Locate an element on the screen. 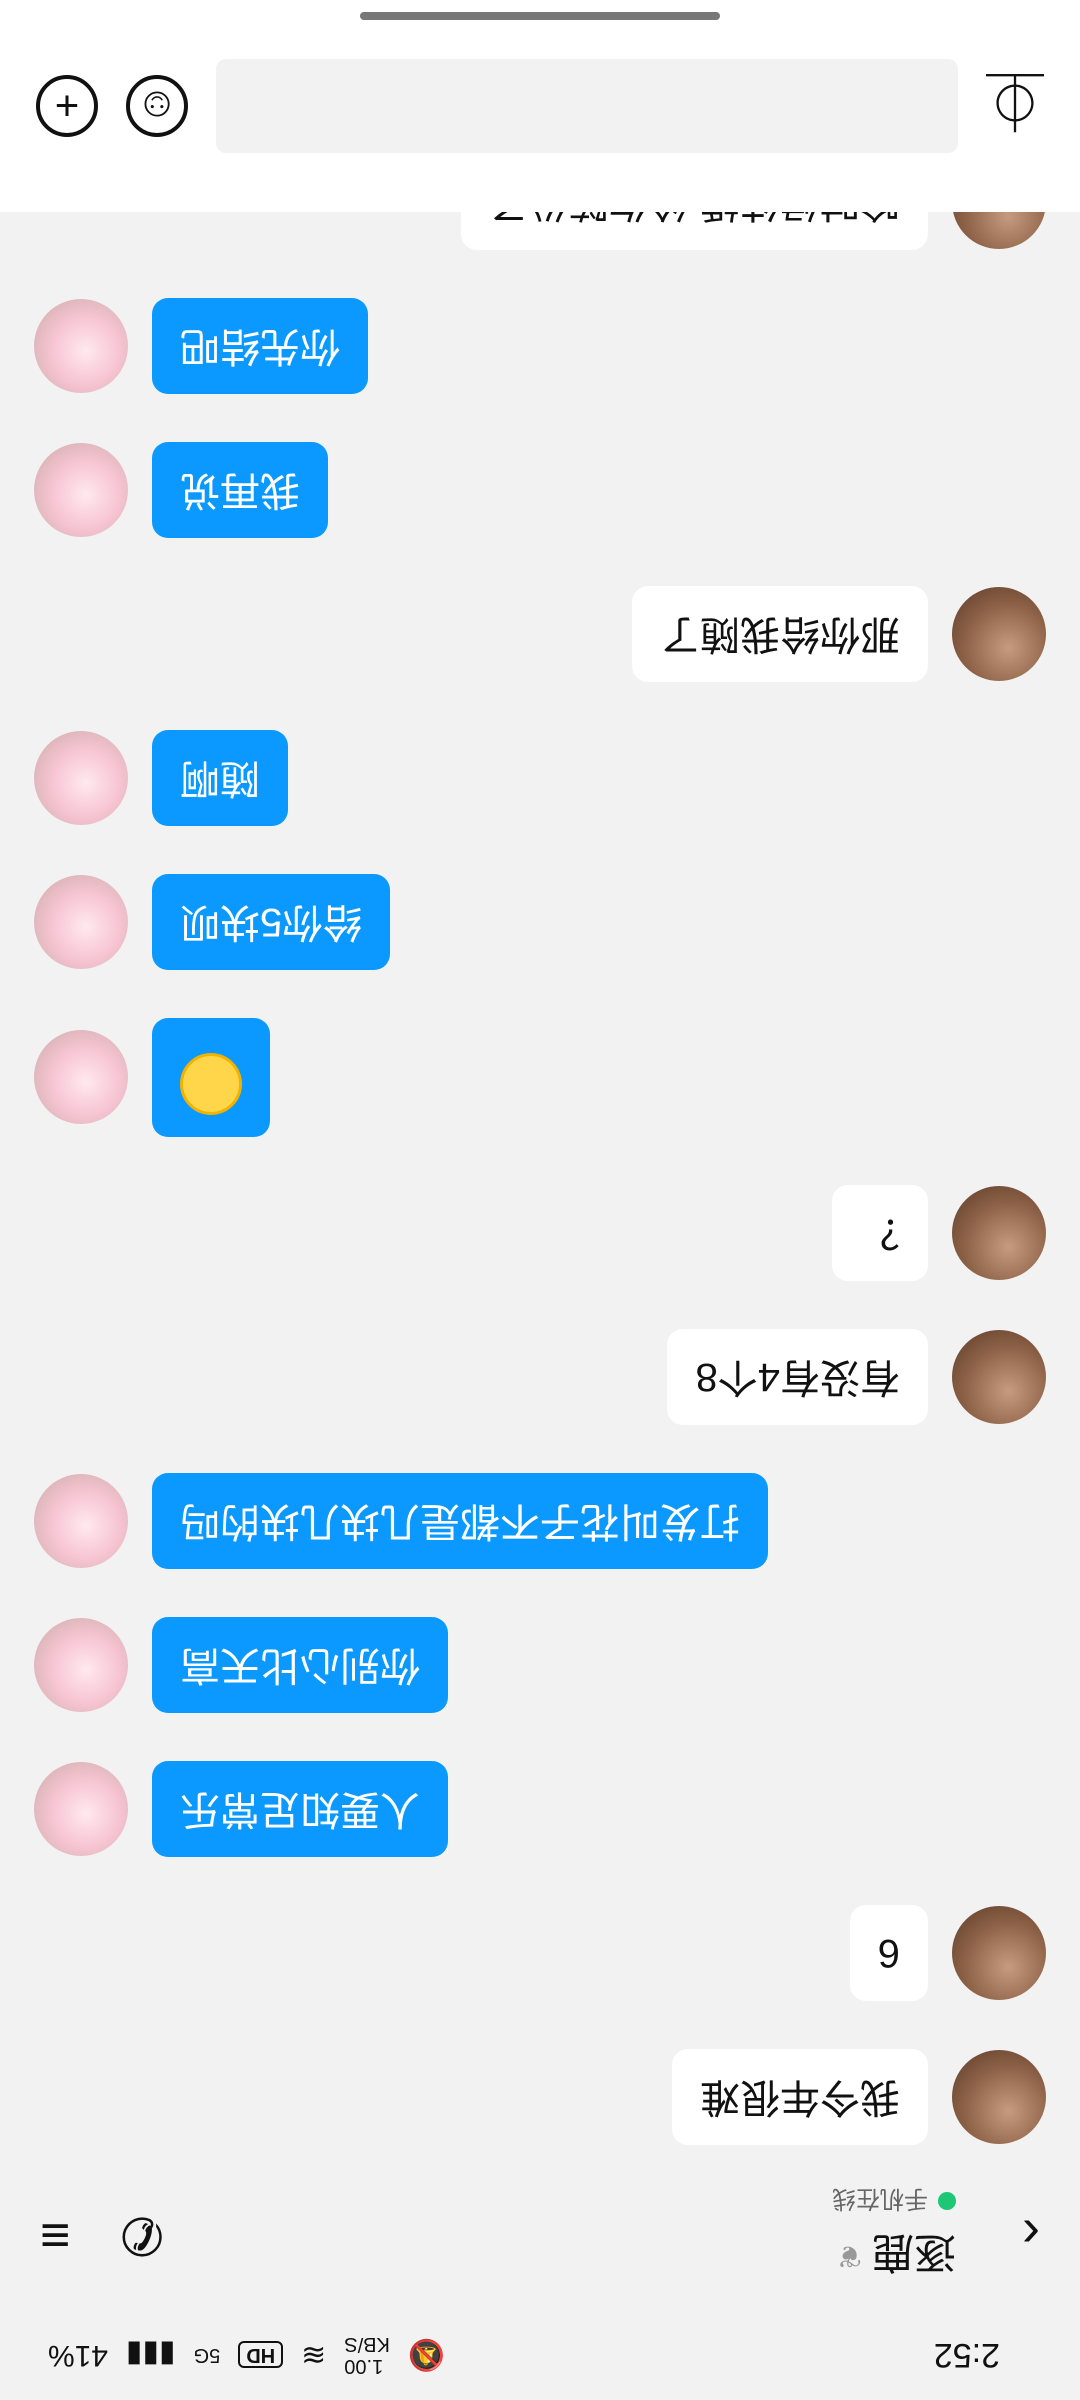 The height and width of the screenshot is (2400, 1080). message-row: 那你给我随了 is located at coordinates (540, 634).